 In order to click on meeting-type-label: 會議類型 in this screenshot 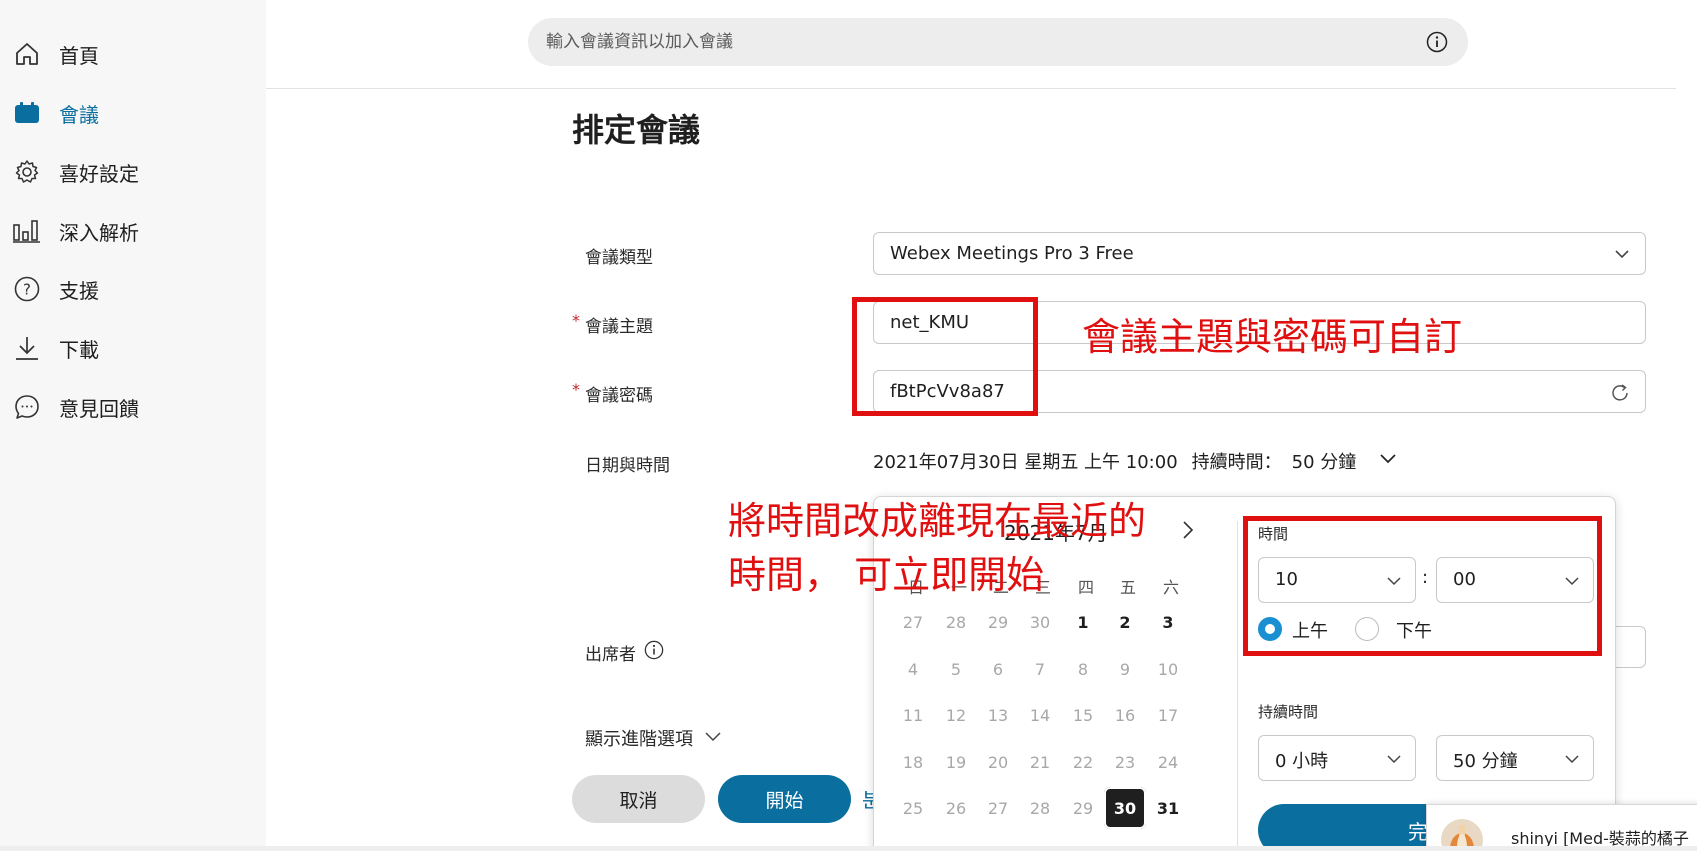, I will do `click(619, 258)`.